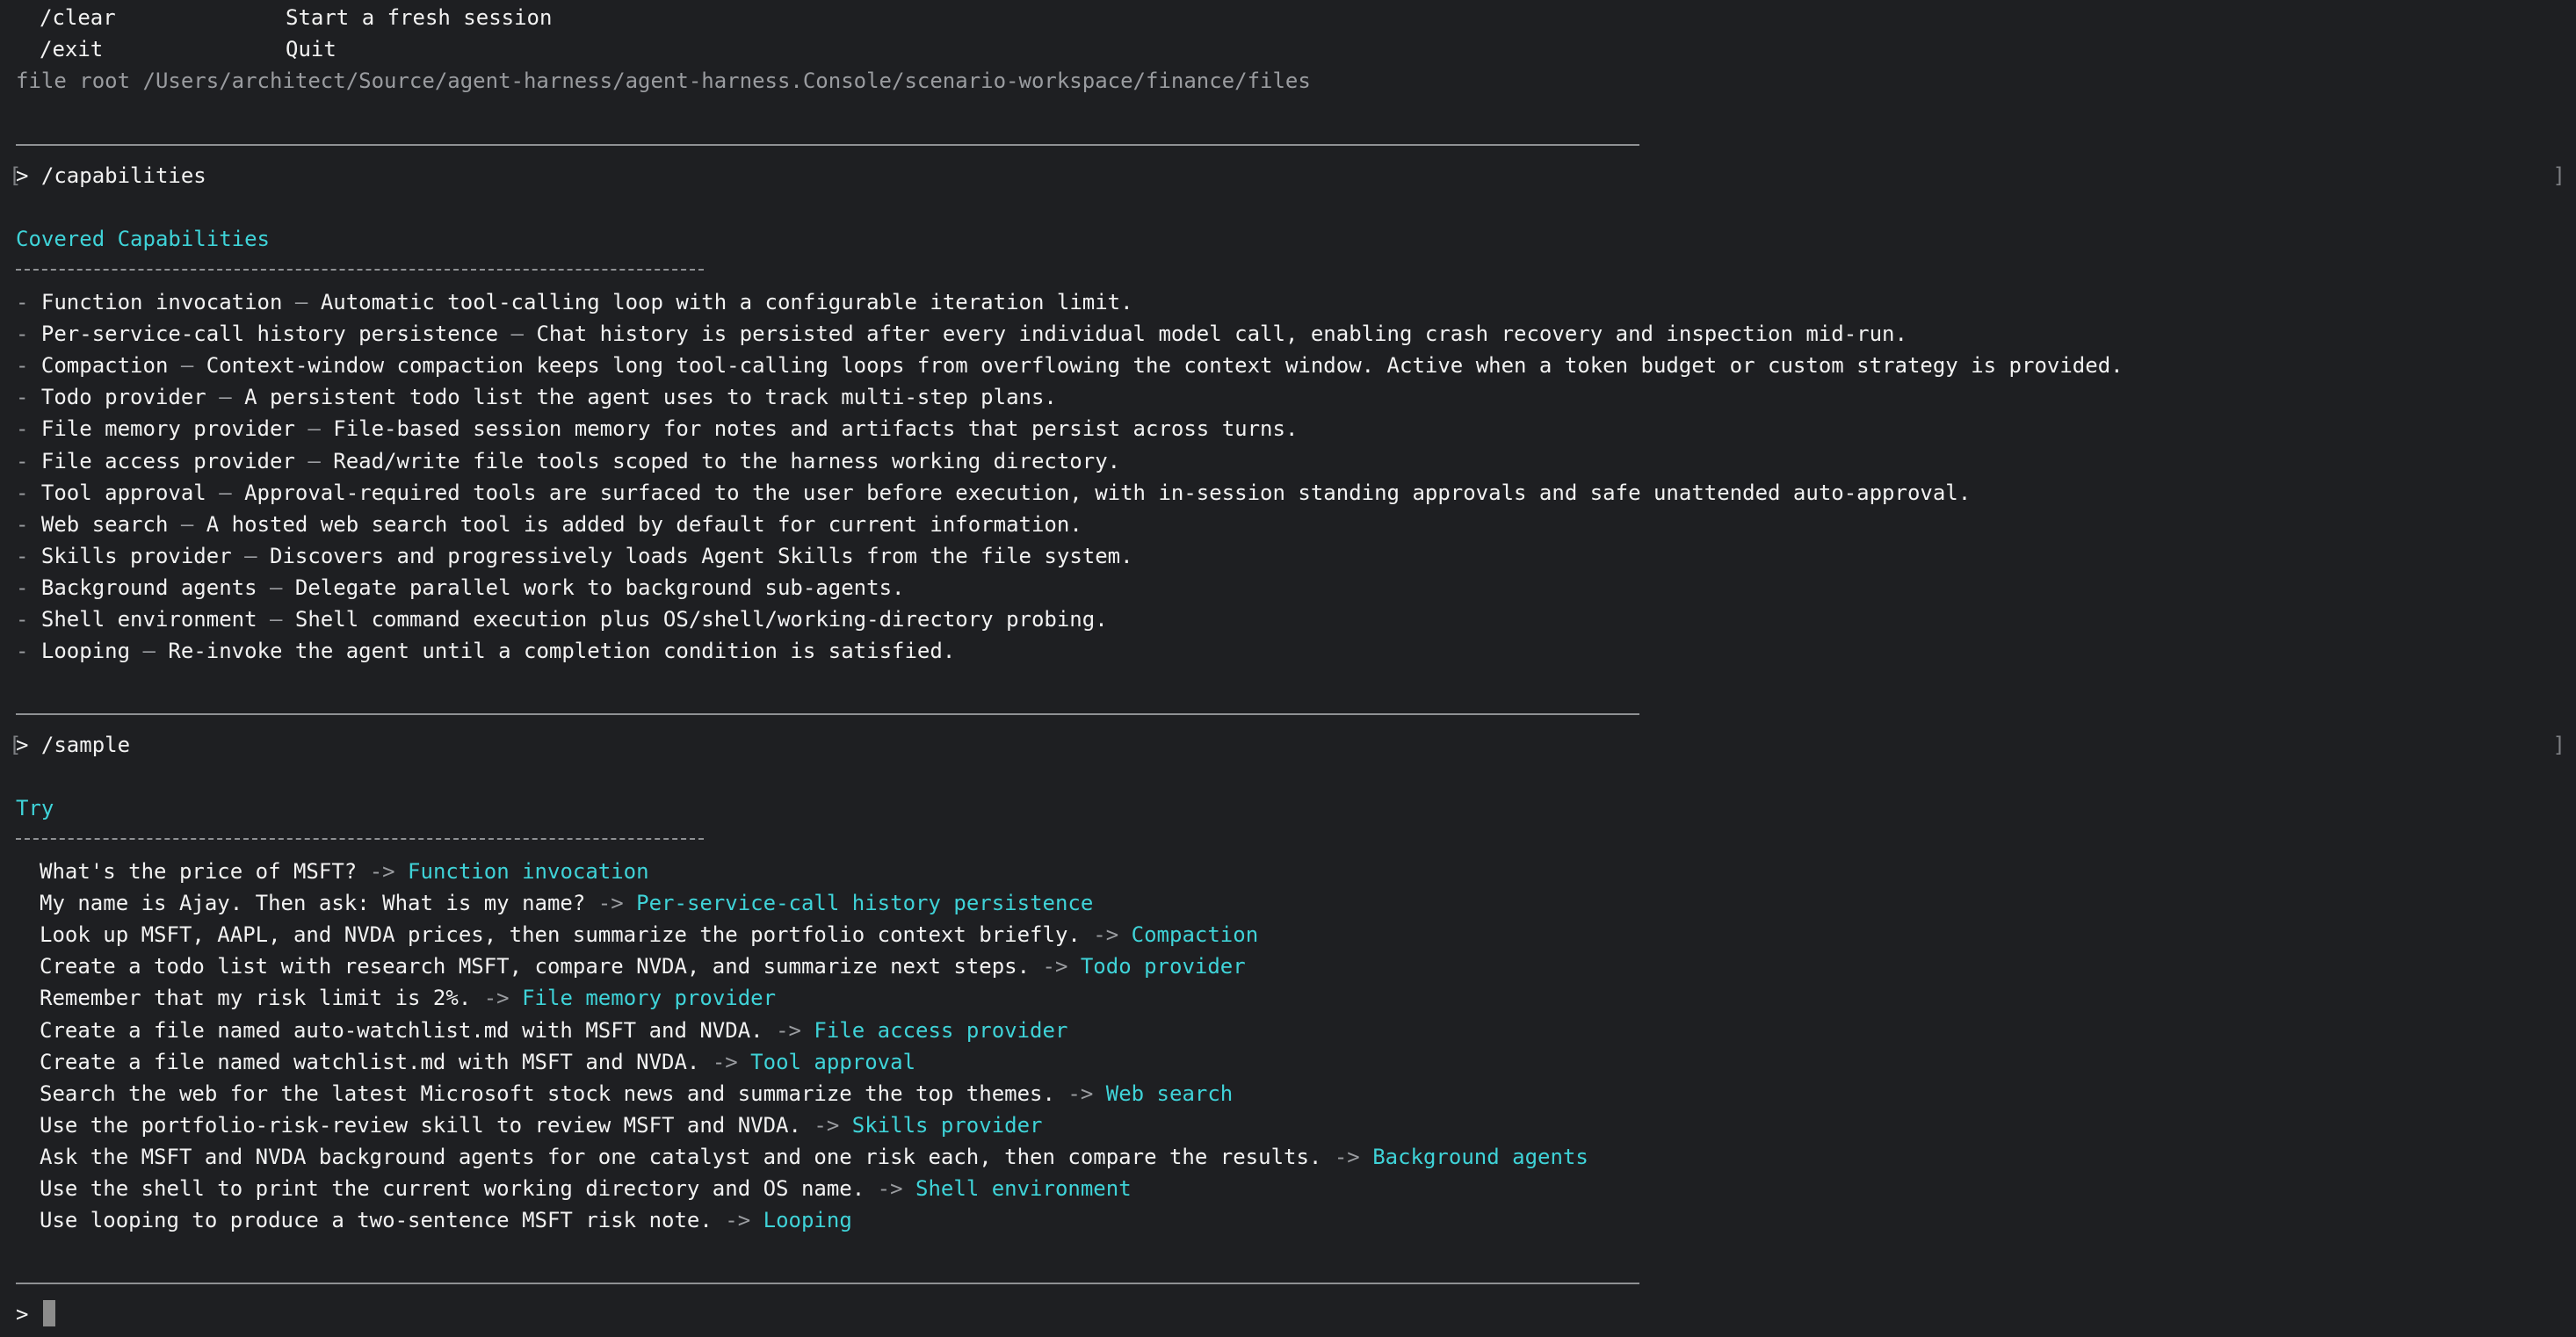 The width and height of the screenshot is (2576, 1337). What do you see at coordinates (136, 556) in the screenshot?
I see `capability-name: Skills provider` at bounding box center [136, 556].